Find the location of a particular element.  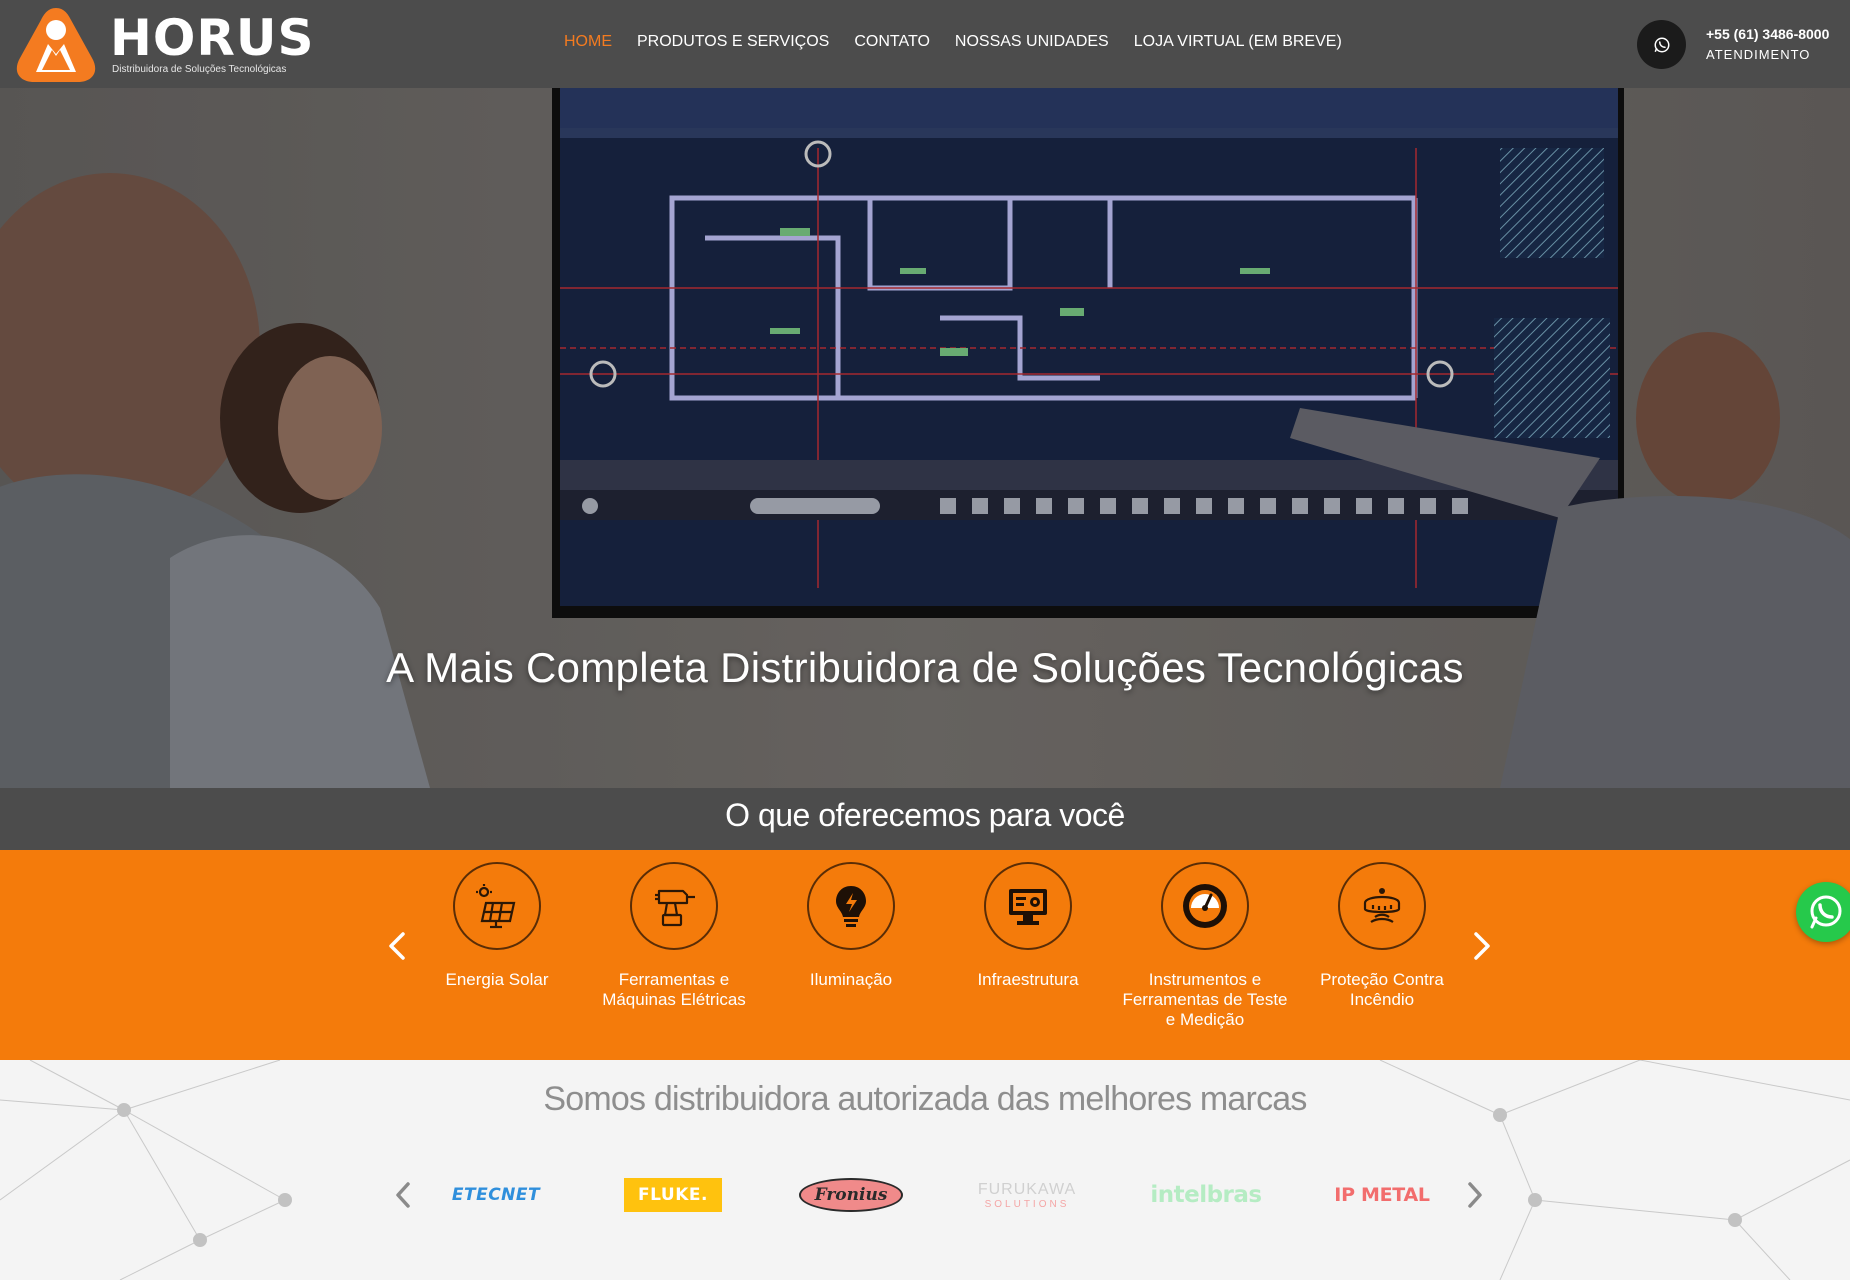

brands-next-button is located at coordinates (1475, 1195).